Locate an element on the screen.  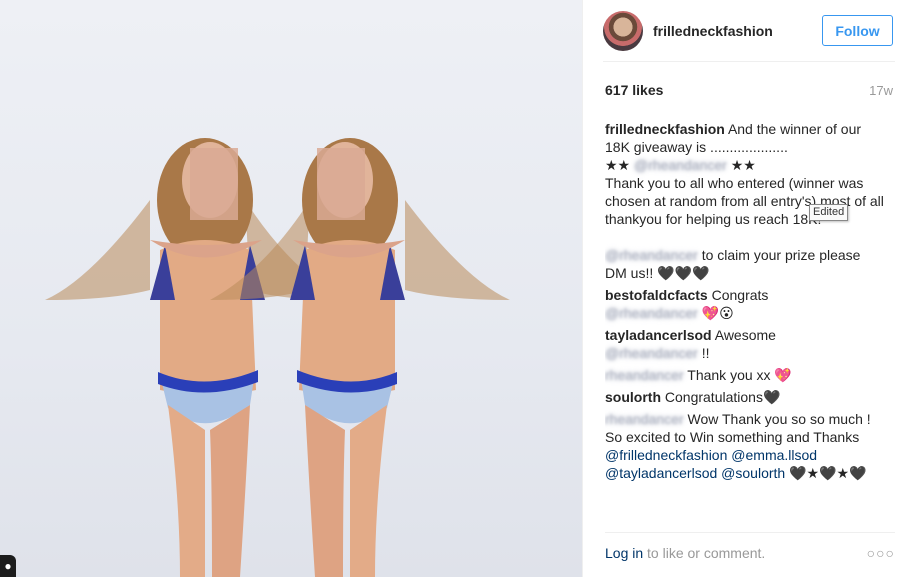
comment-text: Congratulations🖤 is located at coordinates (722, 397).